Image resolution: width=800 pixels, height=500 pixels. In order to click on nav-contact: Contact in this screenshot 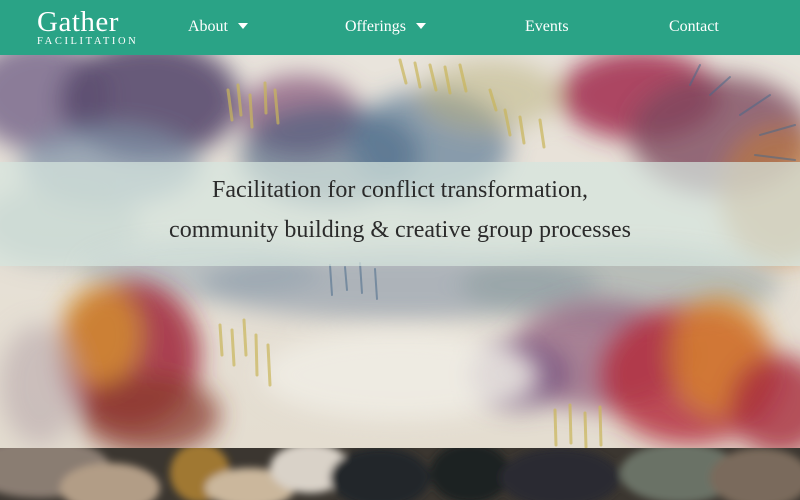, I will do `click(694, 27)`.